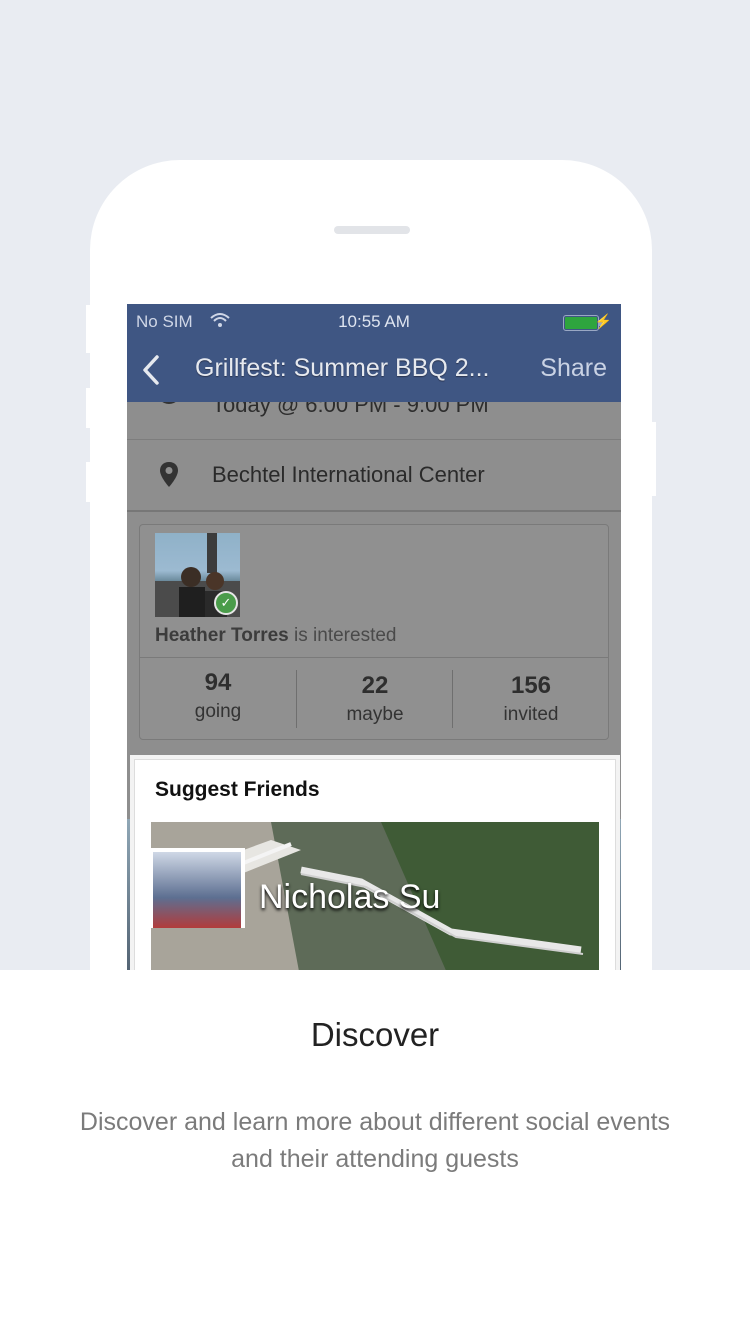  I want to click on charging-icon: ⚡, so click(603, 321).